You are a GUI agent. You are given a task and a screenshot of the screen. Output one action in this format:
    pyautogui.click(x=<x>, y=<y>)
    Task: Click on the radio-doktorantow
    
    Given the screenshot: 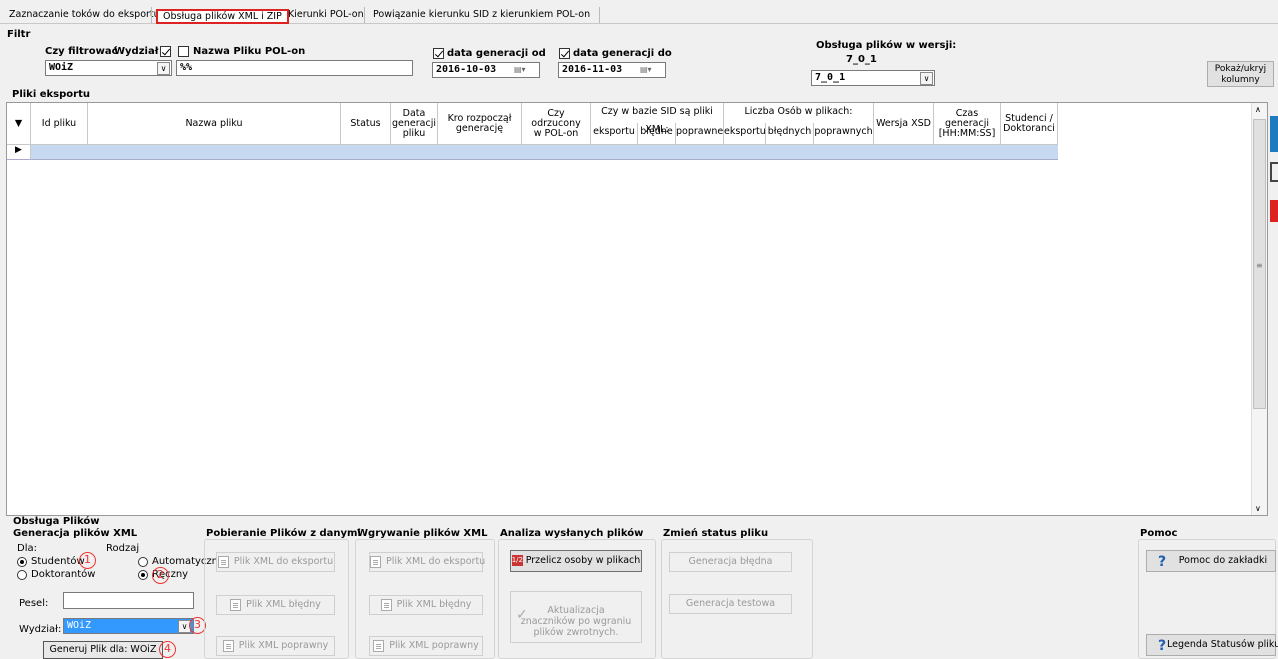 What is the action you would take?
    pyautogui.click(x=22, y=575)
    